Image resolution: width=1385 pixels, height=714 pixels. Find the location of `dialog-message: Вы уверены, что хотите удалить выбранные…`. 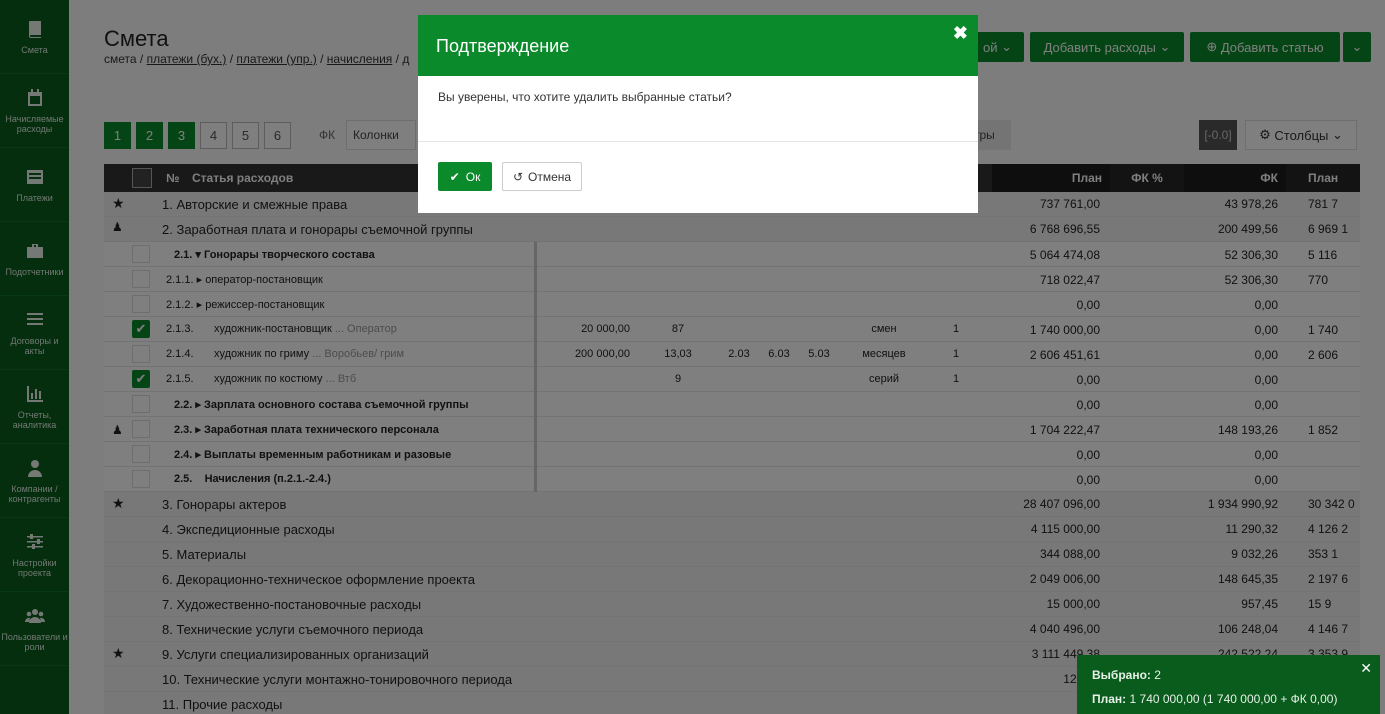

dialog-message: Вы уверены, что хотите удалить выбранные… is located at coordinates (585, 97).